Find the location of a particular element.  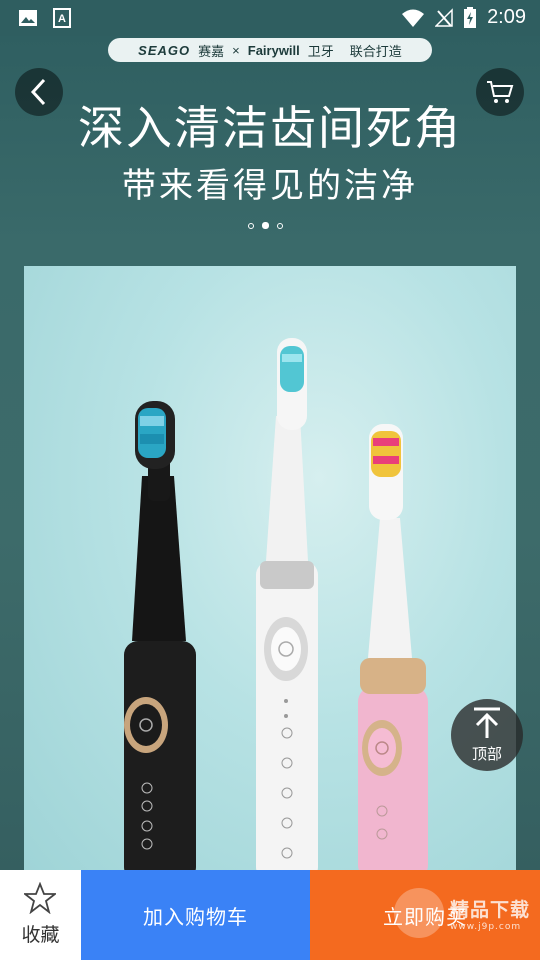

text-a-icon: A is located at coordinates (62, 18).